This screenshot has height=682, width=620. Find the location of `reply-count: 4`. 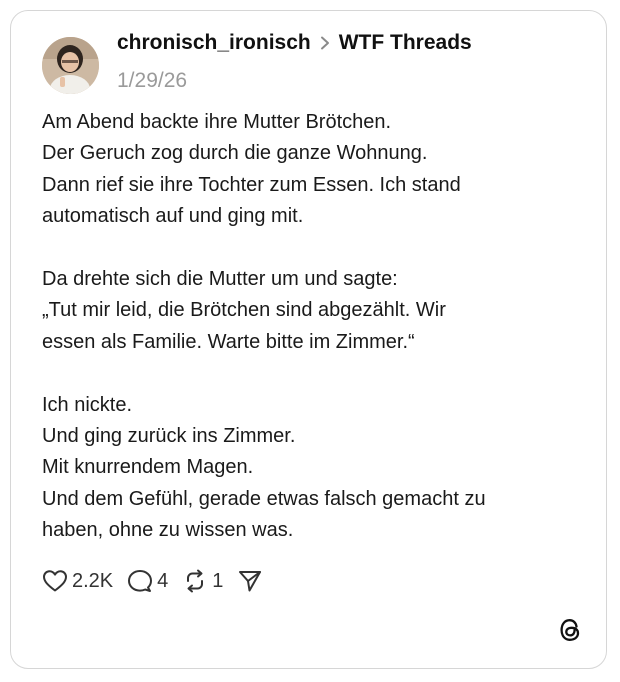

reply-count: 4 is located at coordinates (163, 580).